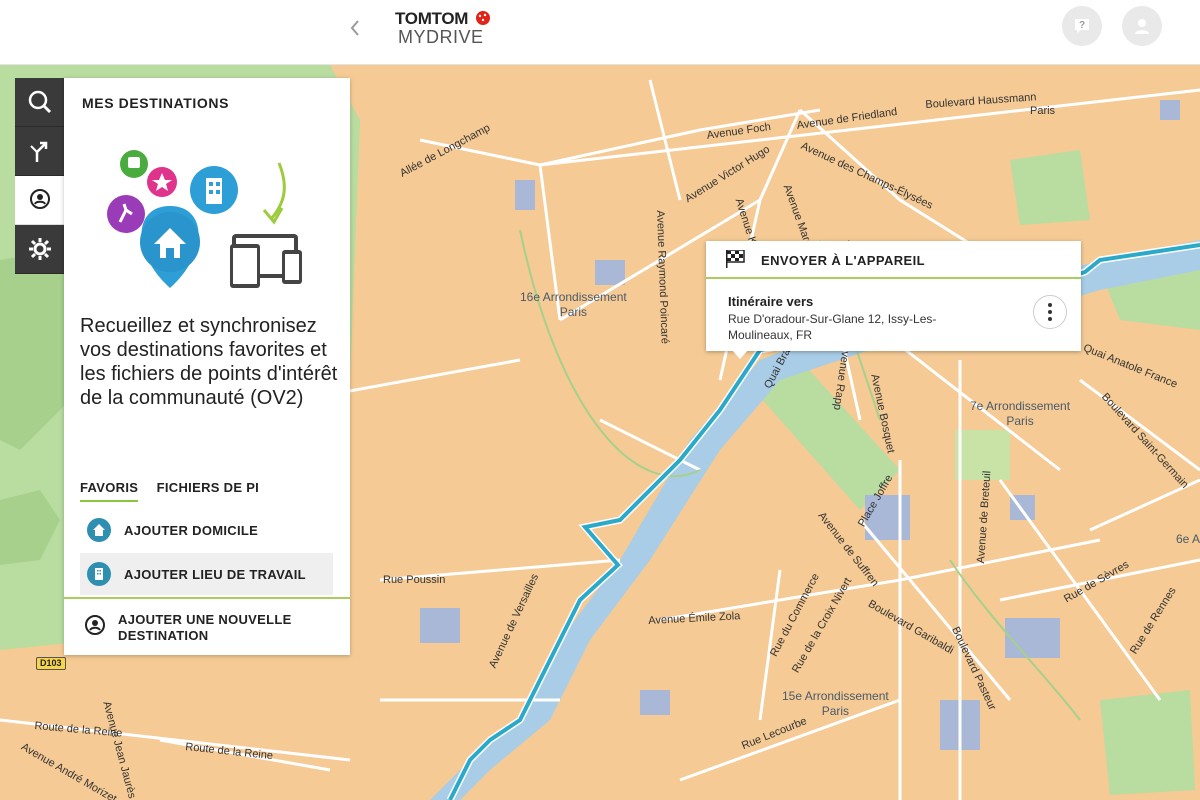  What do you see at coordinates (204, 219) in the screenshot?
I see `destinations-illustration` at bounding box center [204, 219].